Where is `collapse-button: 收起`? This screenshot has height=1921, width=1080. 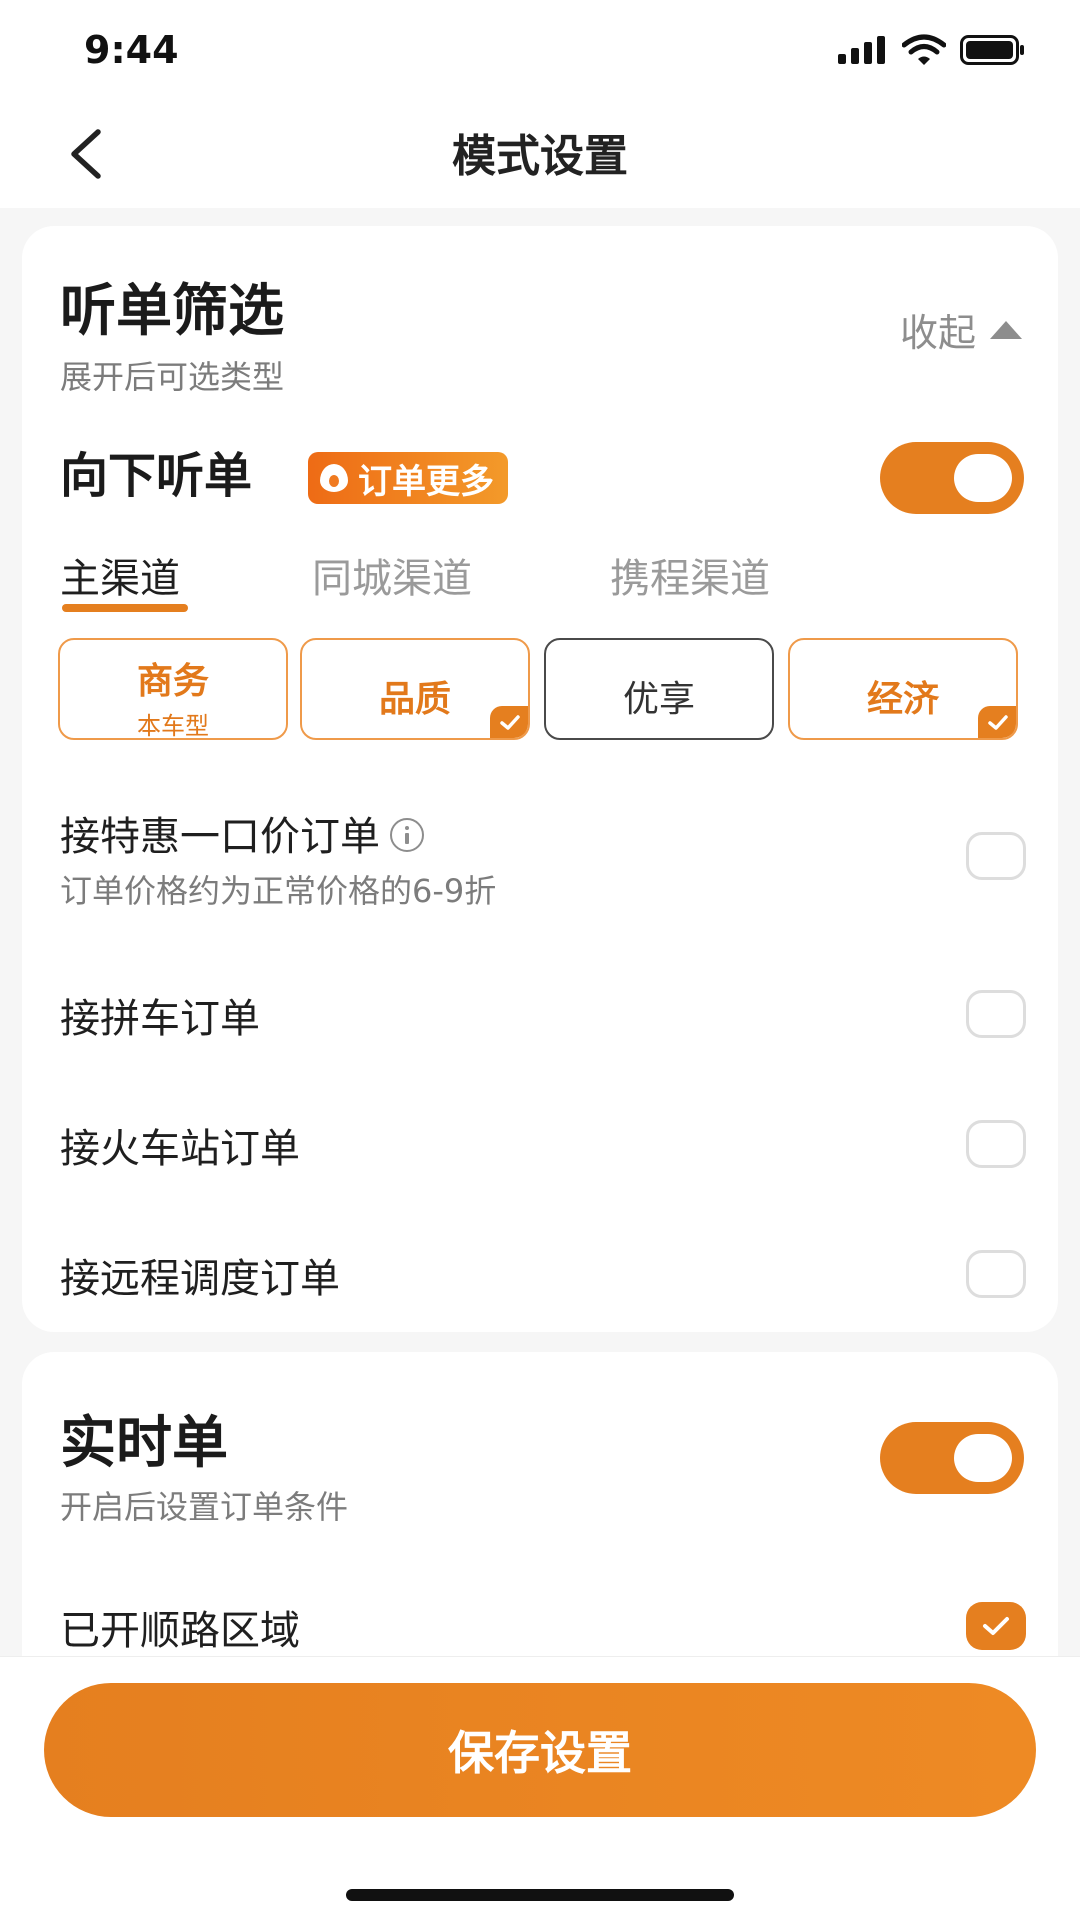
collapse-button: 收起 is located at coordinates (961, 329).